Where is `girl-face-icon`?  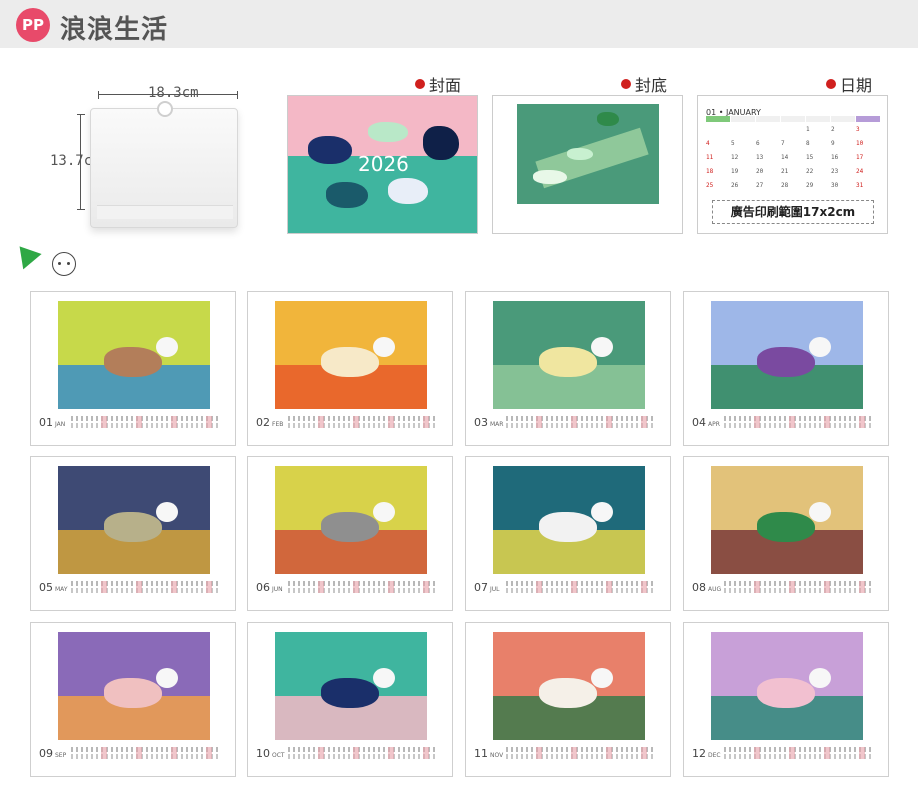 girl-face-icon is located at coordinates (64, 264).